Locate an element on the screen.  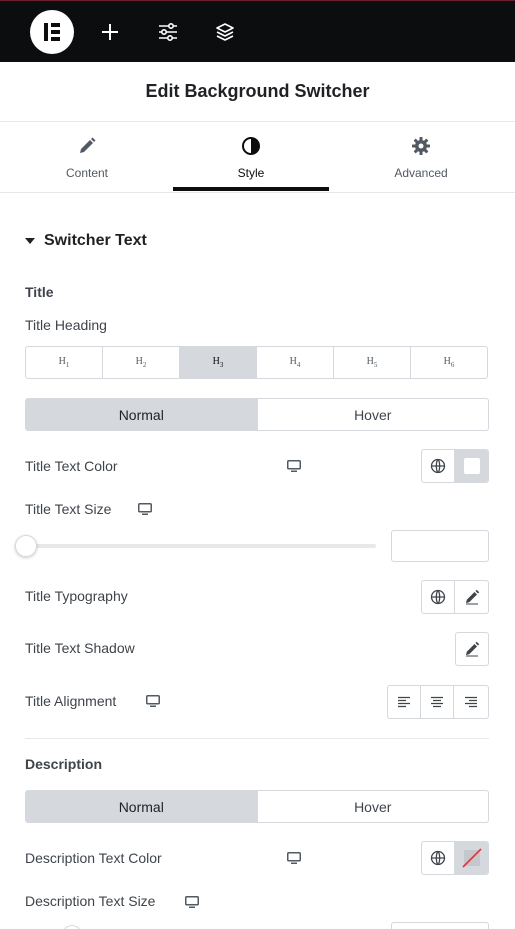
title-alignment-control is located at coordinates (438, 702).